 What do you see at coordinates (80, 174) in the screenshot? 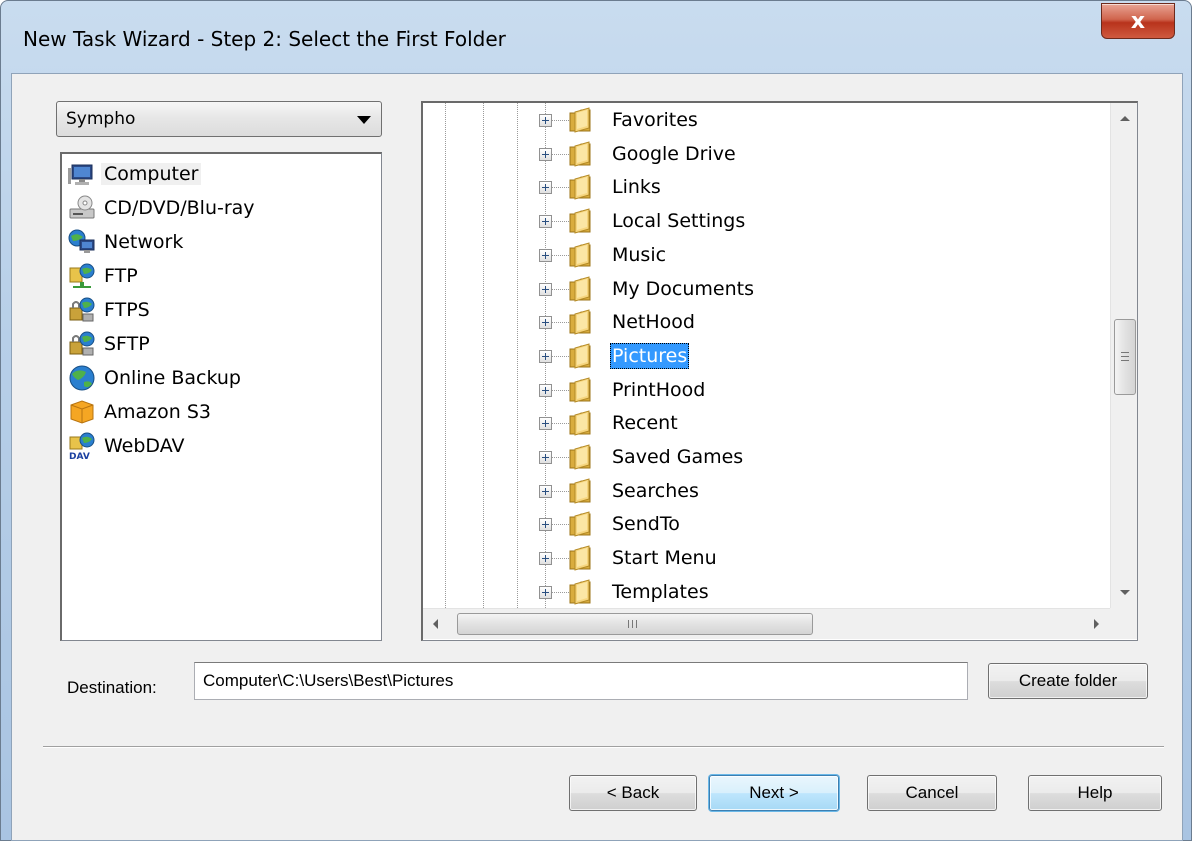
I see `computer-icon` at bounding box center [80, 174].